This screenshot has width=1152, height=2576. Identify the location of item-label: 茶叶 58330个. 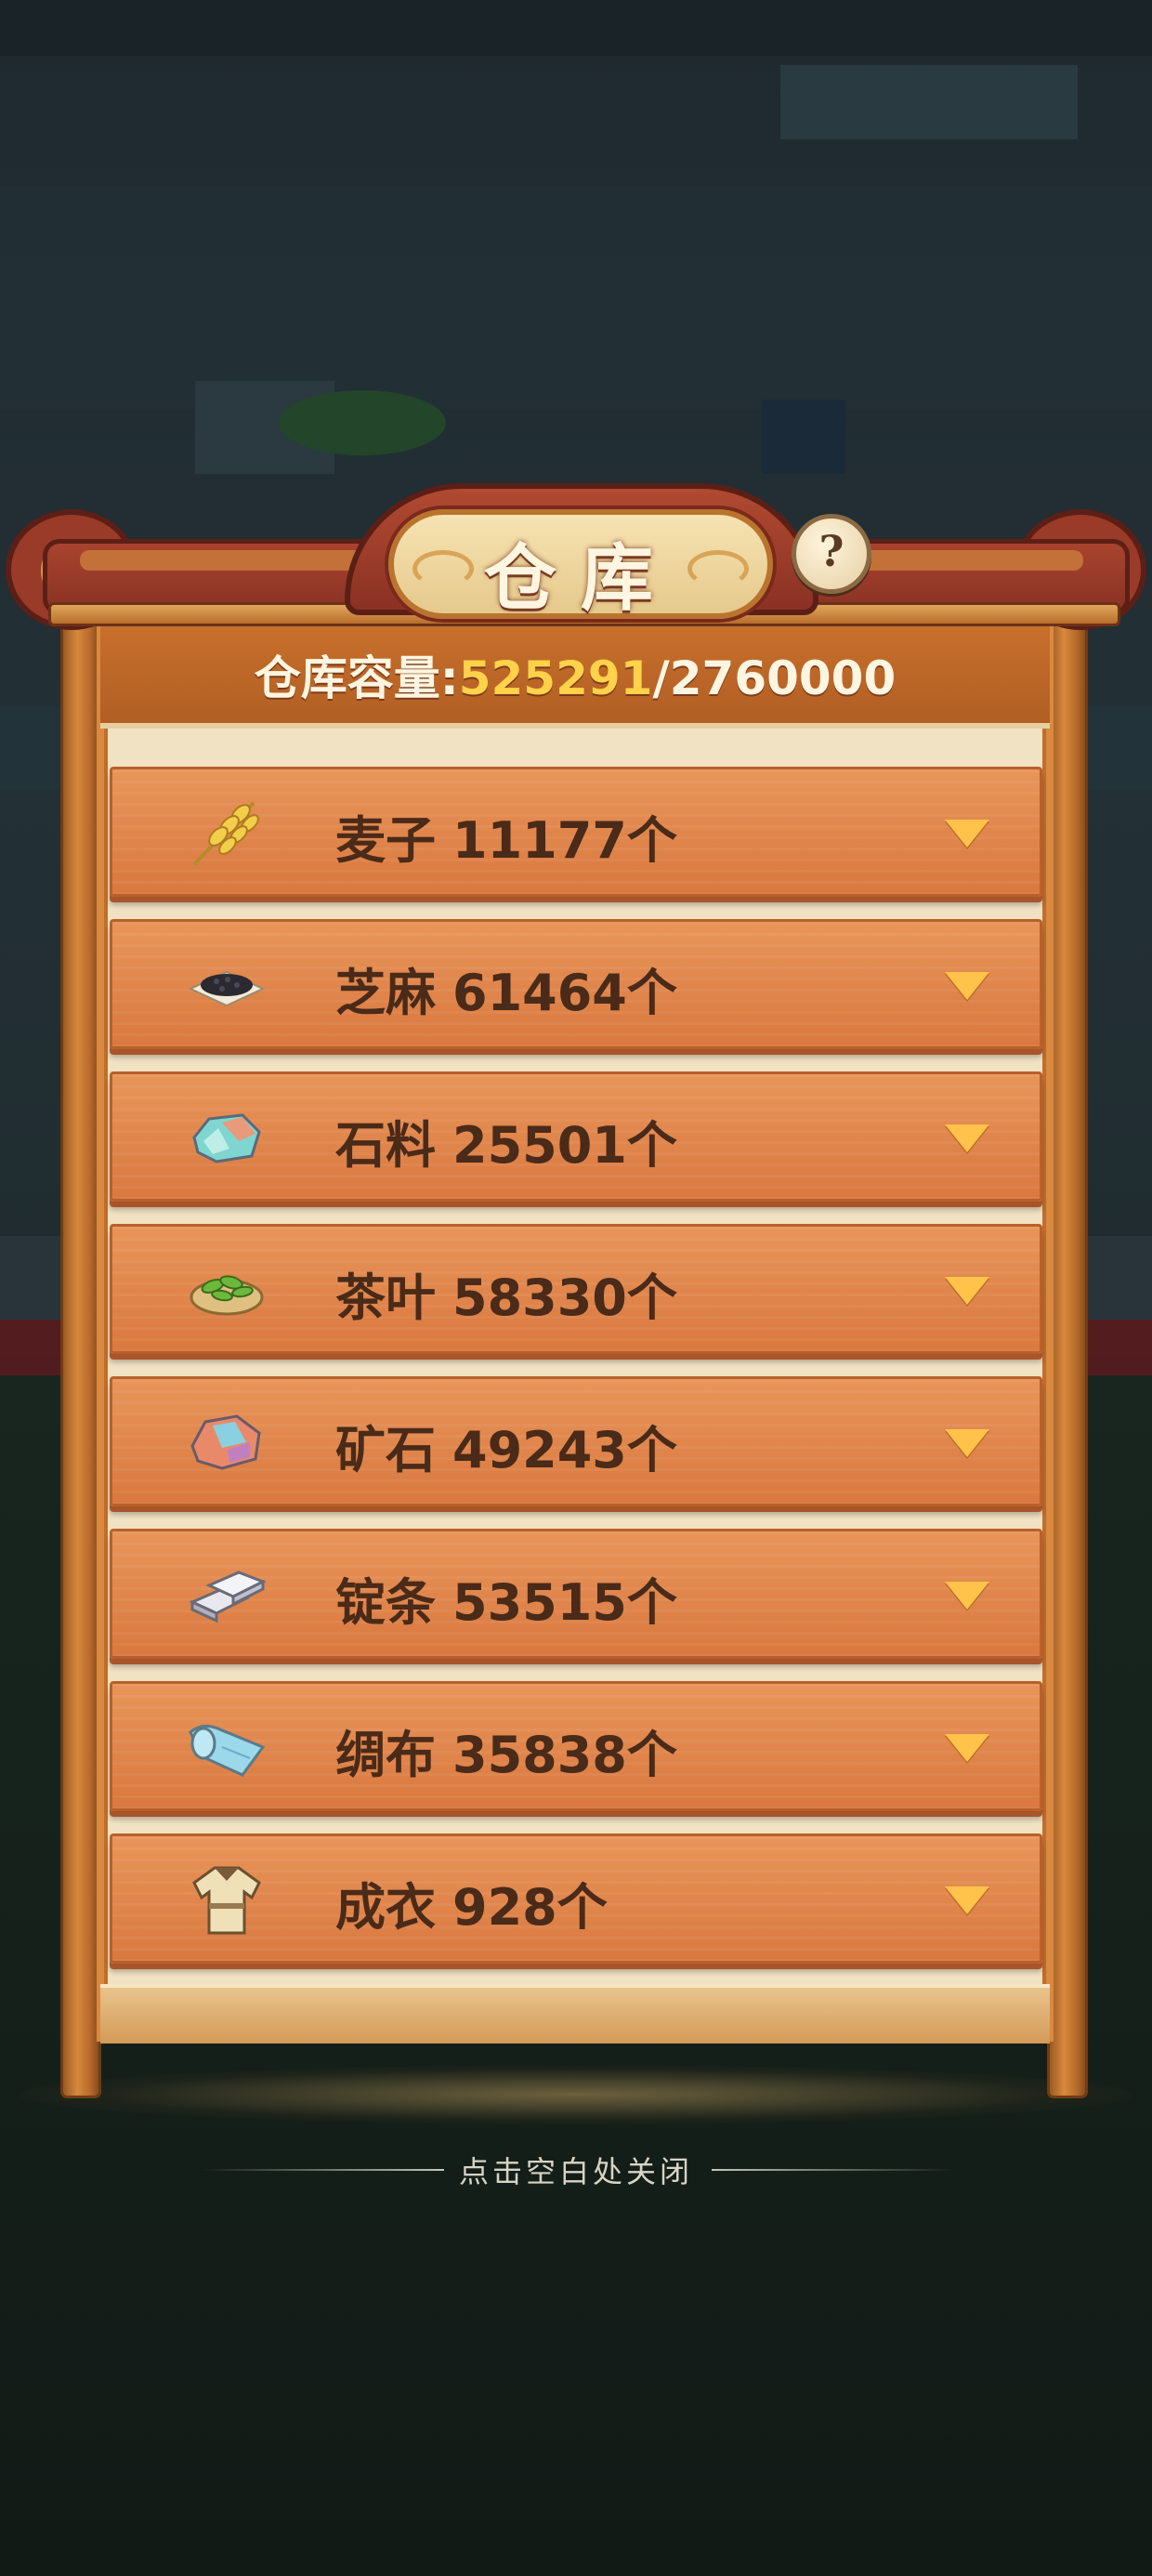
(506, 1293).